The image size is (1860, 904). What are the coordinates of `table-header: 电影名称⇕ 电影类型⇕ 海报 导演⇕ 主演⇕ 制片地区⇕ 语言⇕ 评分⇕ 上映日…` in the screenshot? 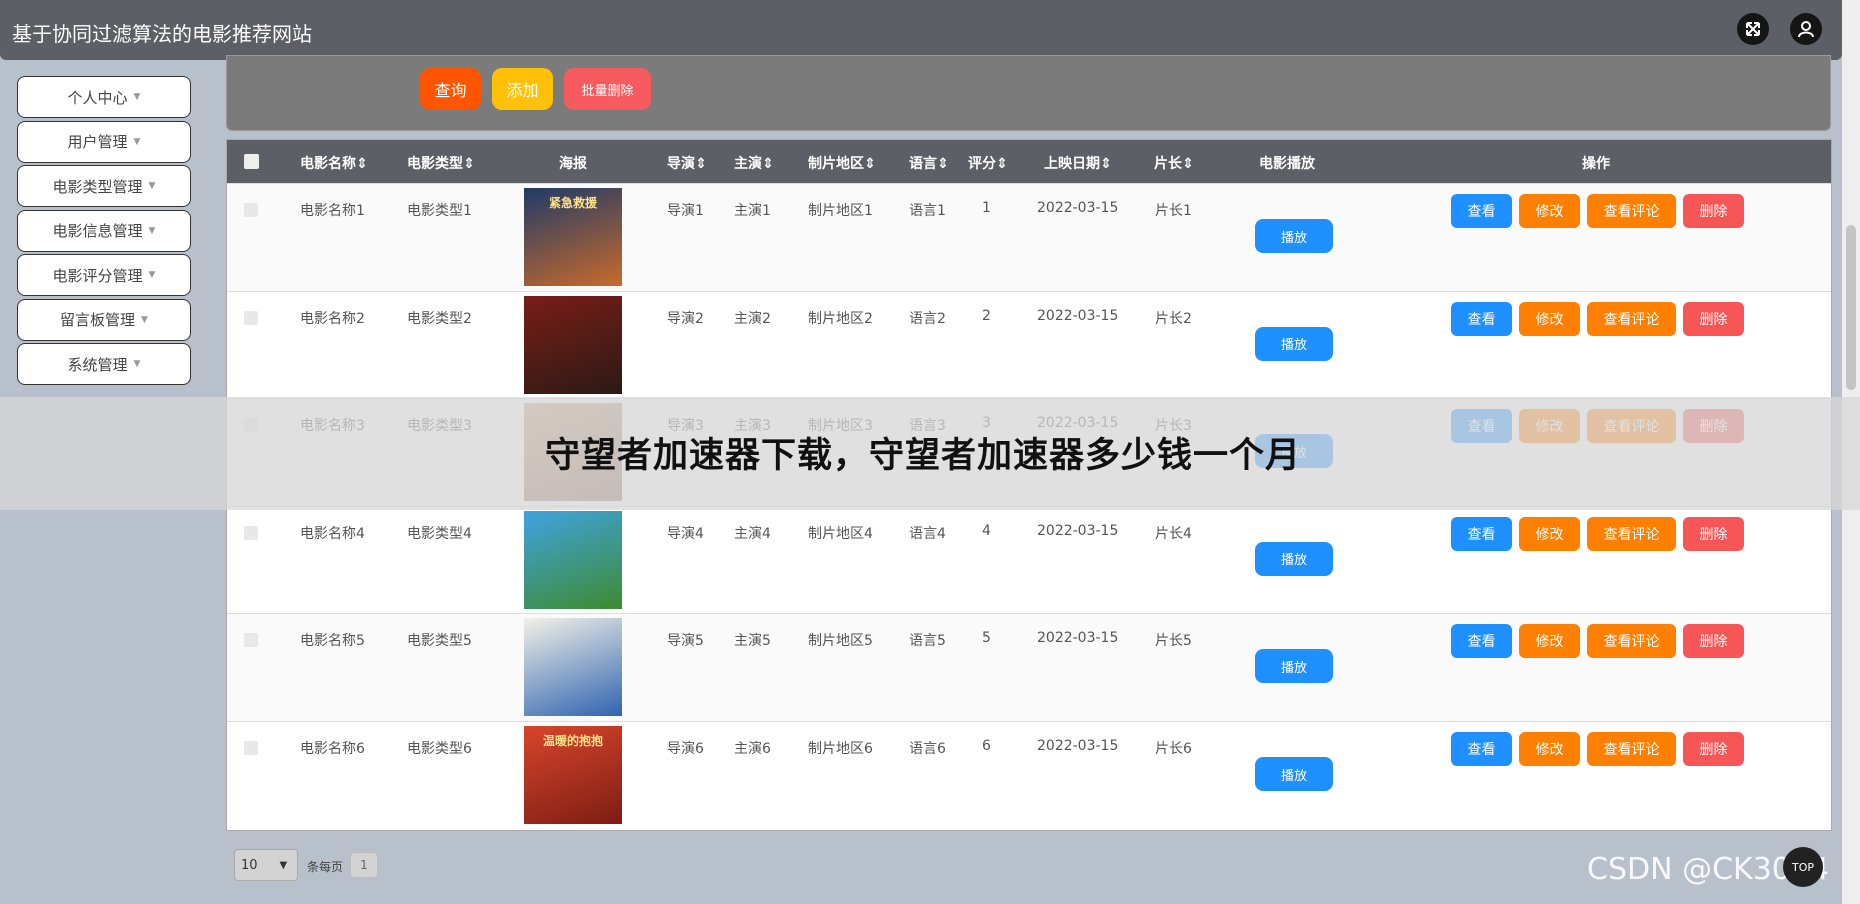 It's located at (1029, 161).